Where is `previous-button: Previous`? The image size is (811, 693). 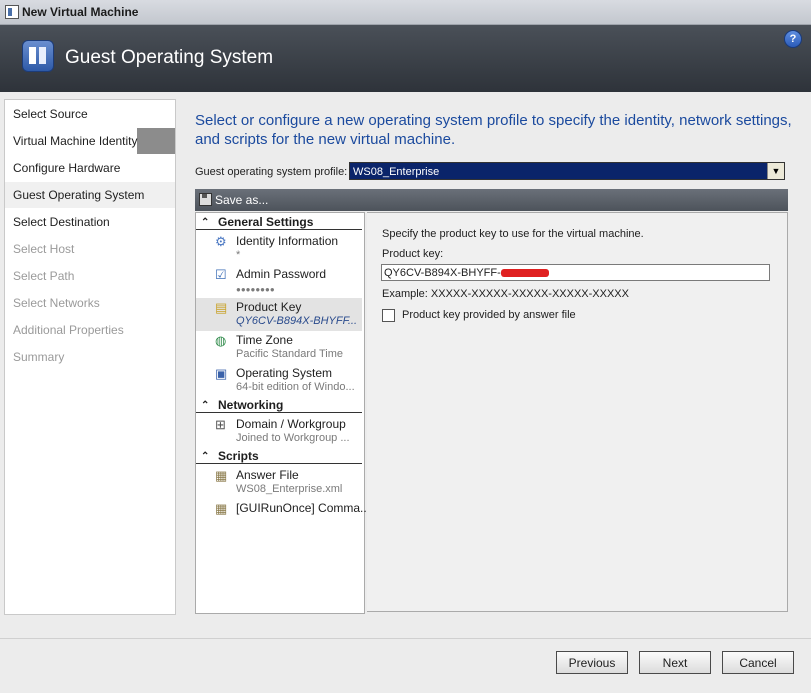
previous-button: Previous is located at coordinates (592, 662).